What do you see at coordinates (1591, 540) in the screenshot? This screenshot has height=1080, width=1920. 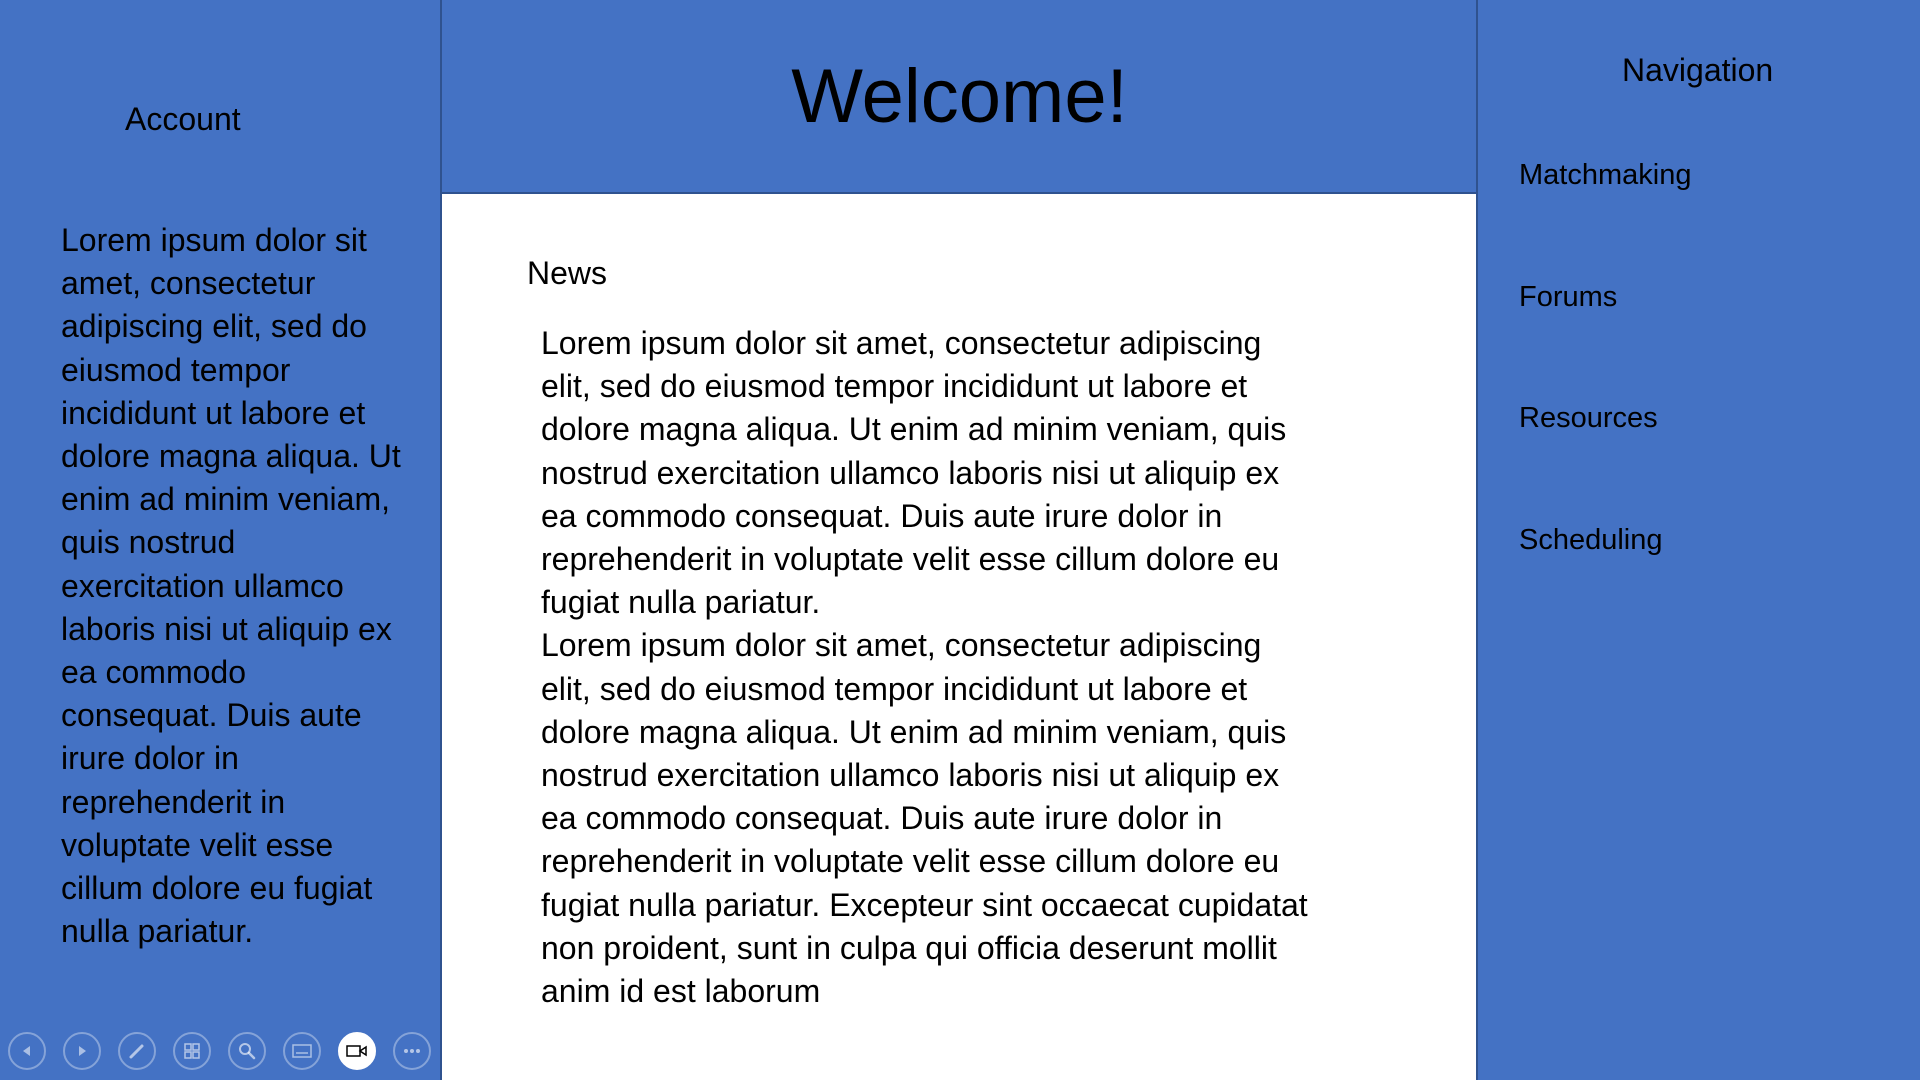 I see `nav-item-scheduling: Scheduling` at bounding box center [1591, 540].